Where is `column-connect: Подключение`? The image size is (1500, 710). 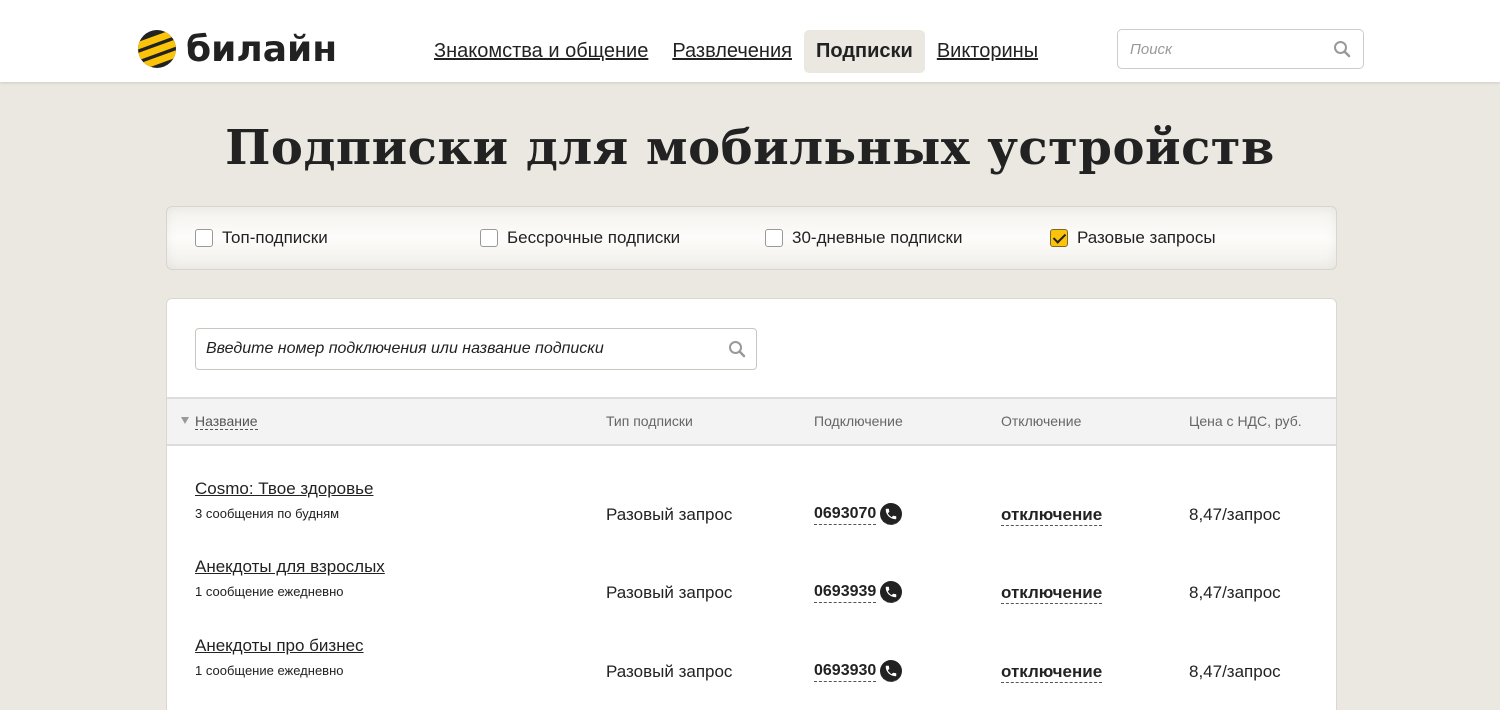
column-connect: Подключение is located at coordinates (858, 421).